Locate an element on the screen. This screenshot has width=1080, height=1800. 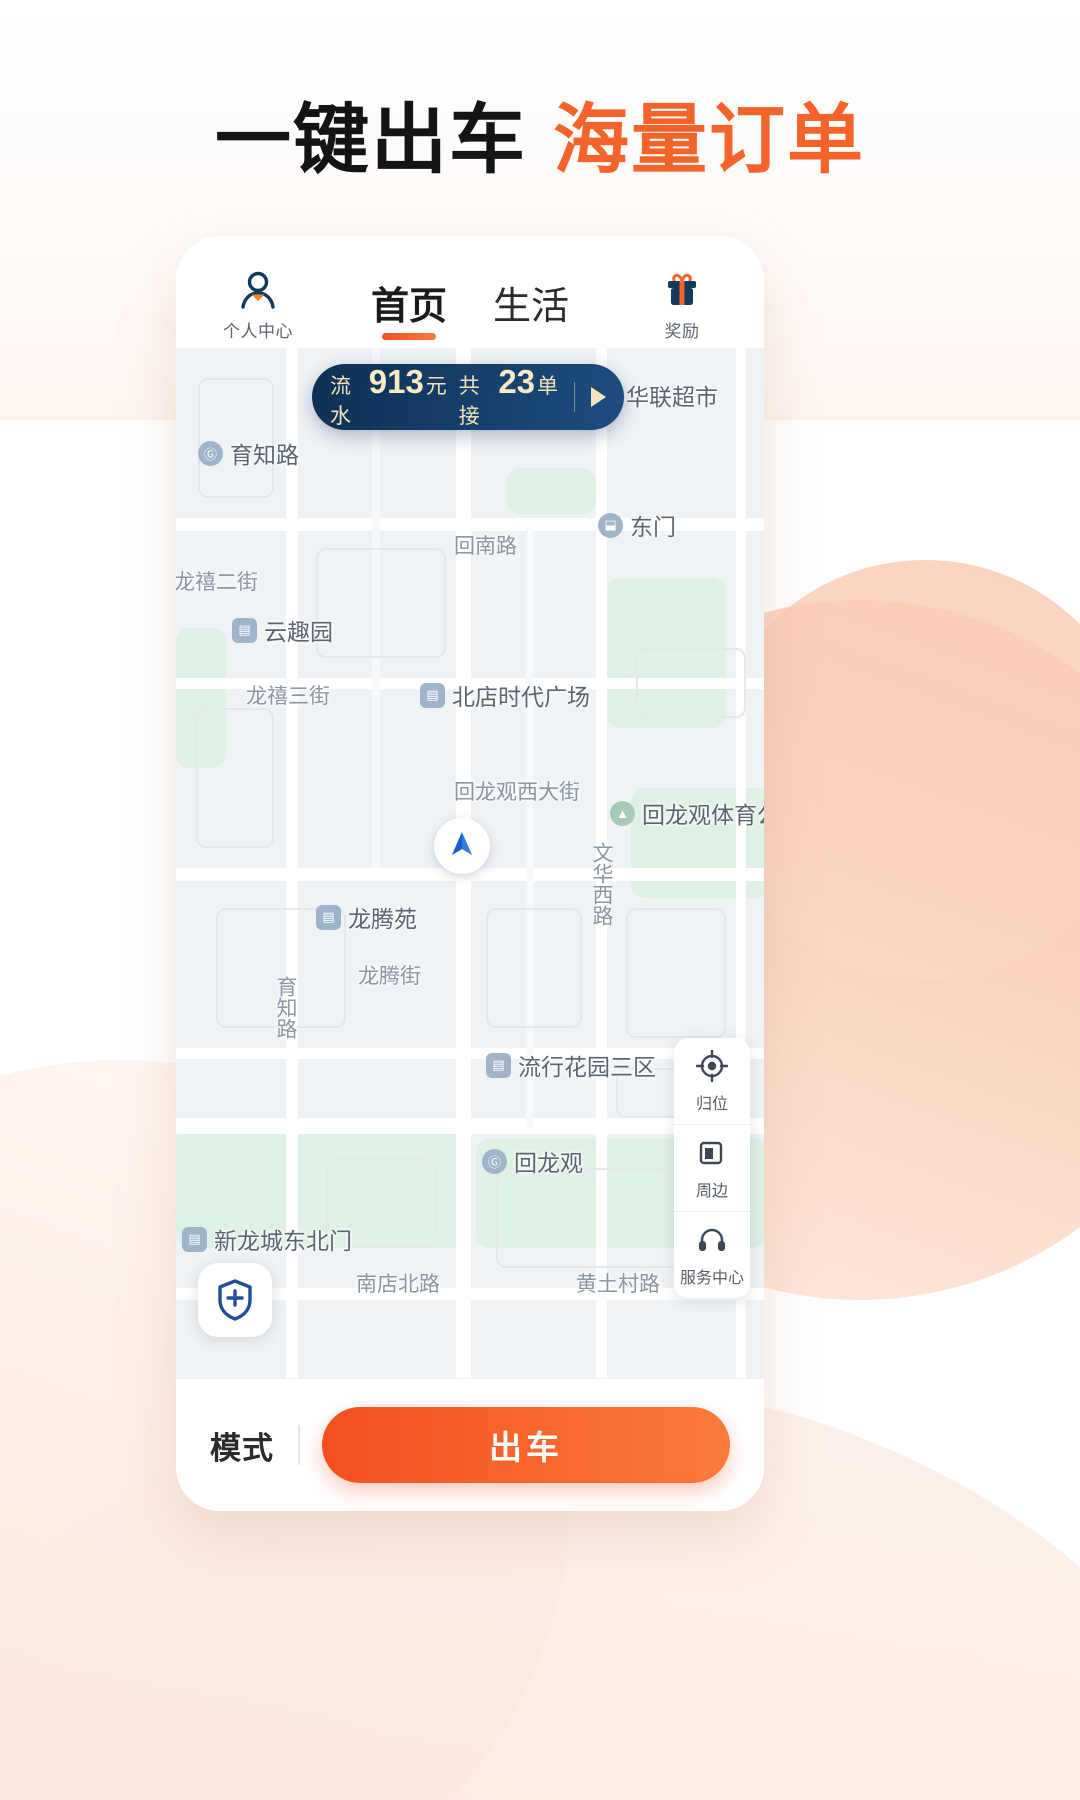
mode-button: 模式 is located at coordinates (242, 1445).